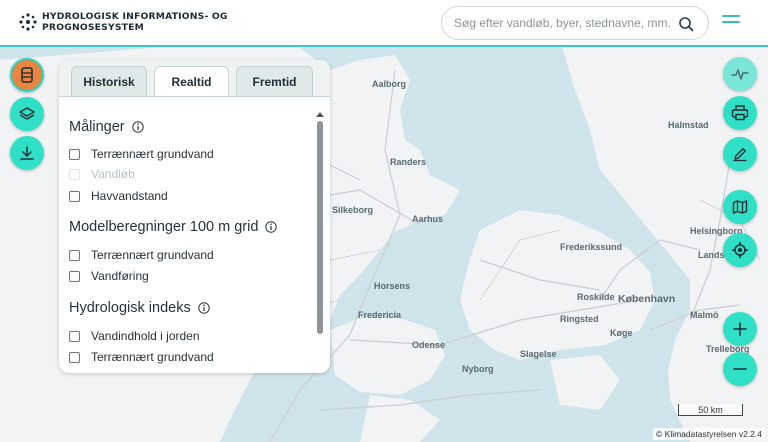 This screenshot has height=442, width=768. What do you see at coordinates (109, 276) in the screenshot?
I see `option-vandforing: Vandføring` at bounding box center [109, 276].